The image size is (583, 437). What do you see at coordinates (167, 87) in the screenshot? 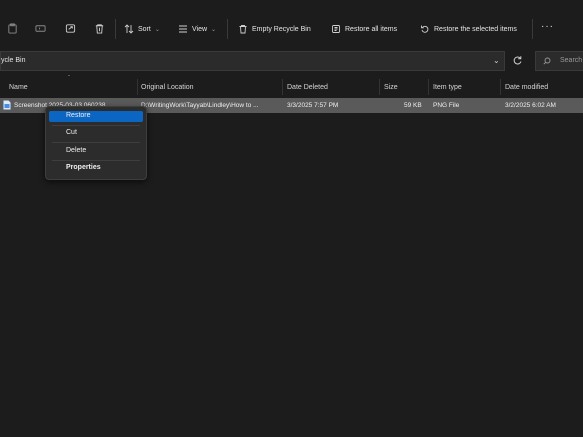
I see `column-header-original-location: Original Location` at bounding box center [167, 87].